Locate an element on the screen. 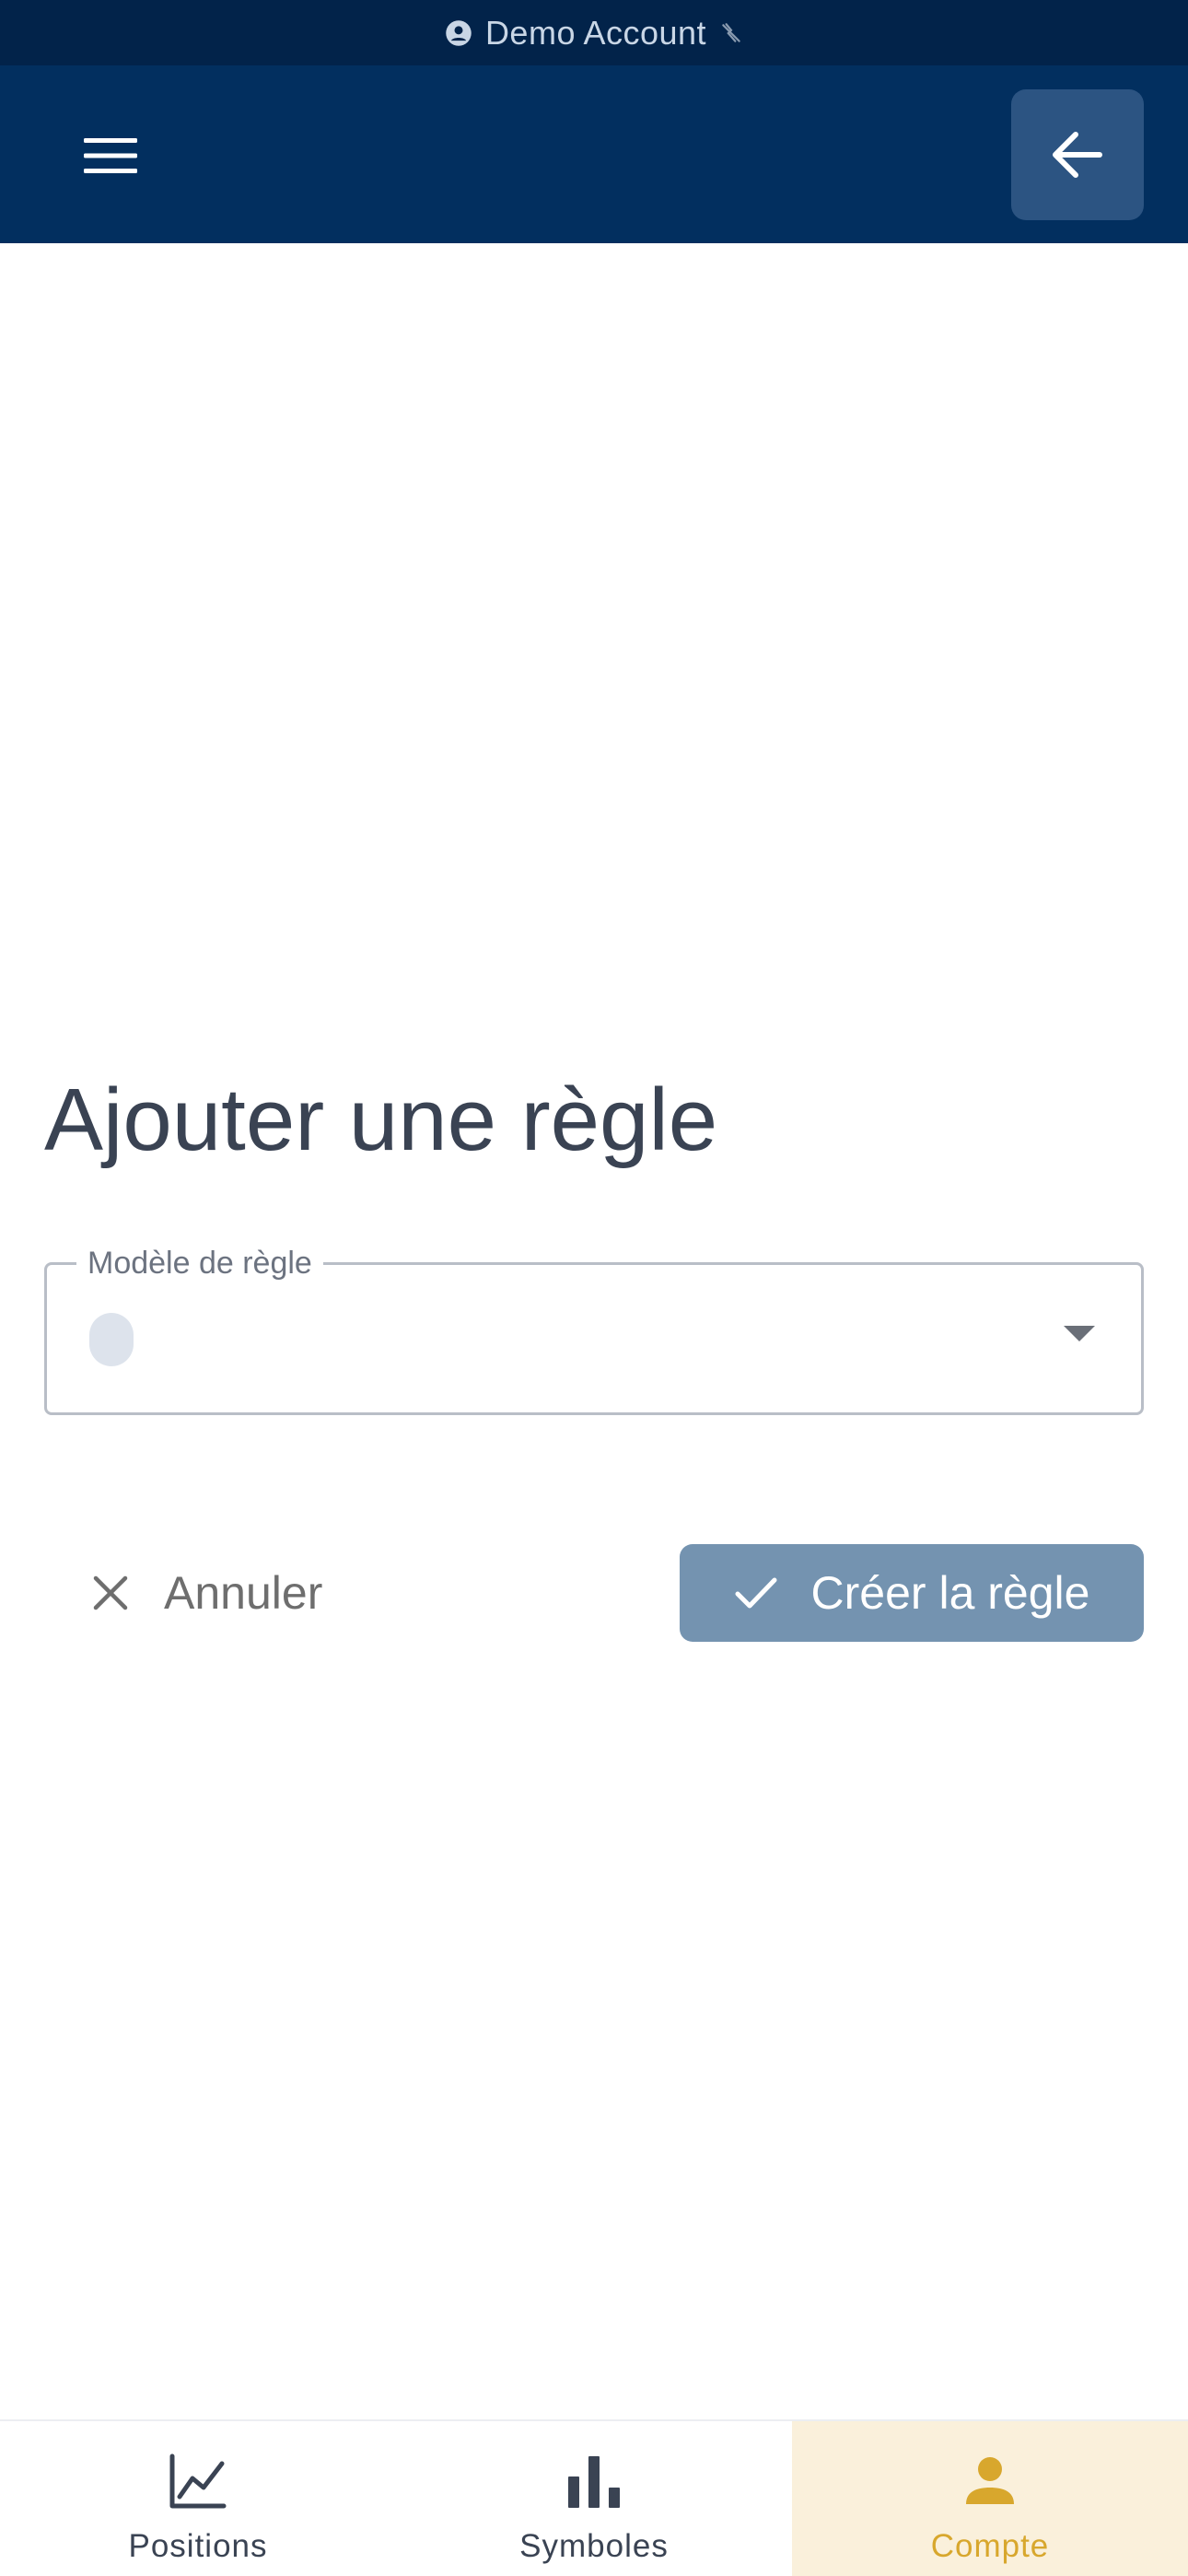 The height and width of the screenshot is (2576, 1188). nav-item-compte: Compte is located at coordinates (990, 2498).